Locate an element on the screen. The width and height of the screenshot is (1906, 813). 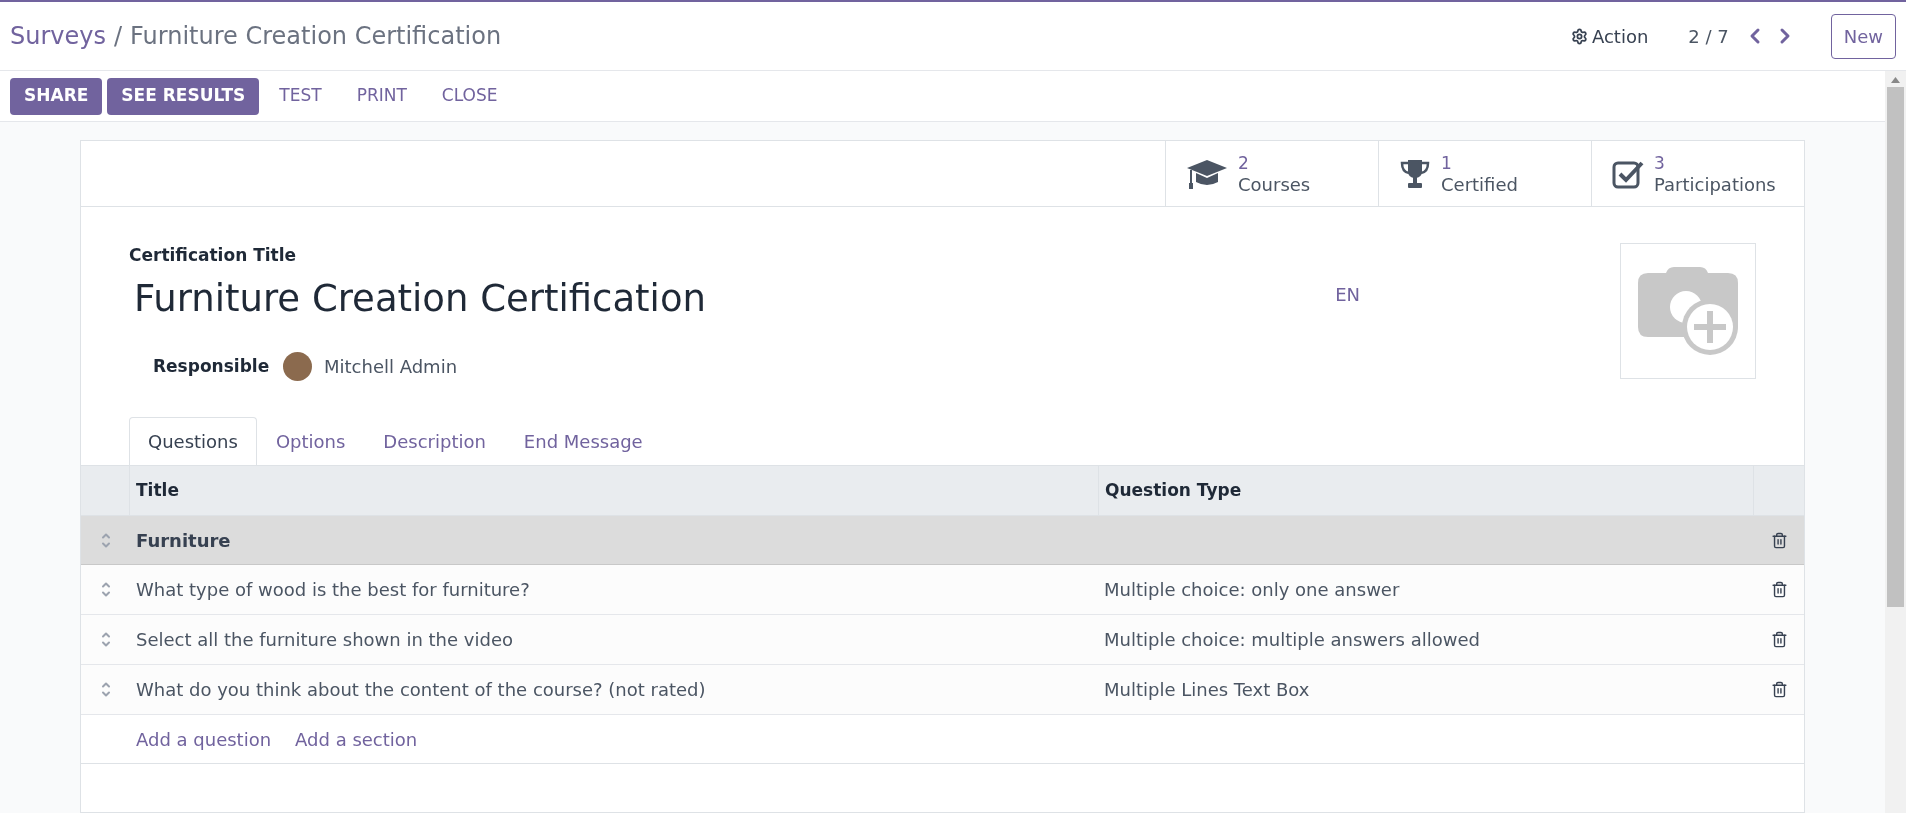
toolbar-button: SEE RESULTS is located at coordinates (183, 96).